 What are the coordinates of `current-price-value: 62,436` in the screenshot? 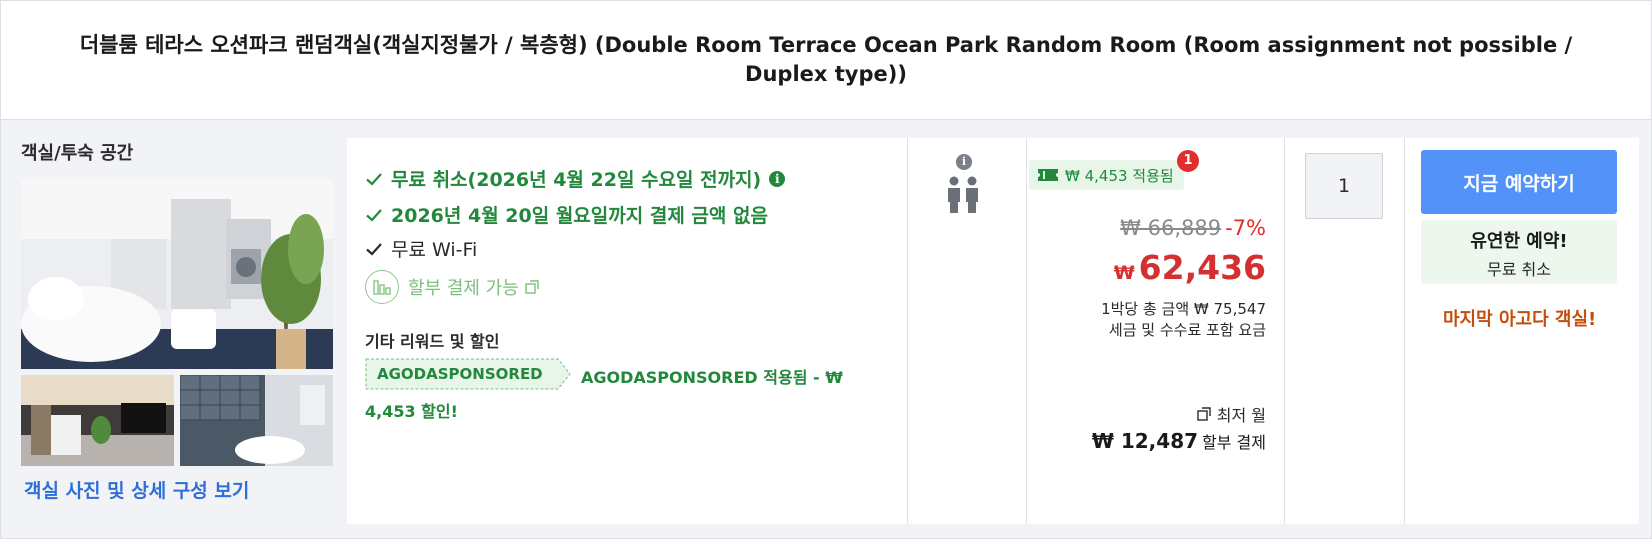 It's located at (1202, 267).